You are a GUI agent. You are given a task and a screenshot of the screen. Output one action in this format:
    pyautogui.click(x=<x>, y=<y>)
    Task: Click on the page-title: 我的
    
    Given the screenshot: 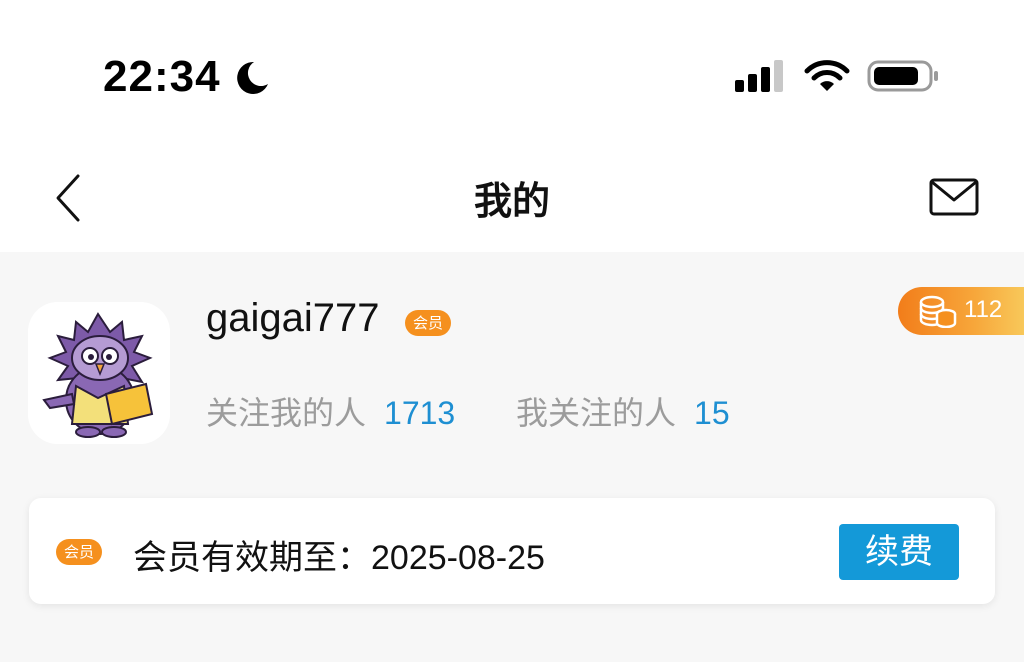 What is the action you would take?
    pyautogui.click(x=511, y=201)
    